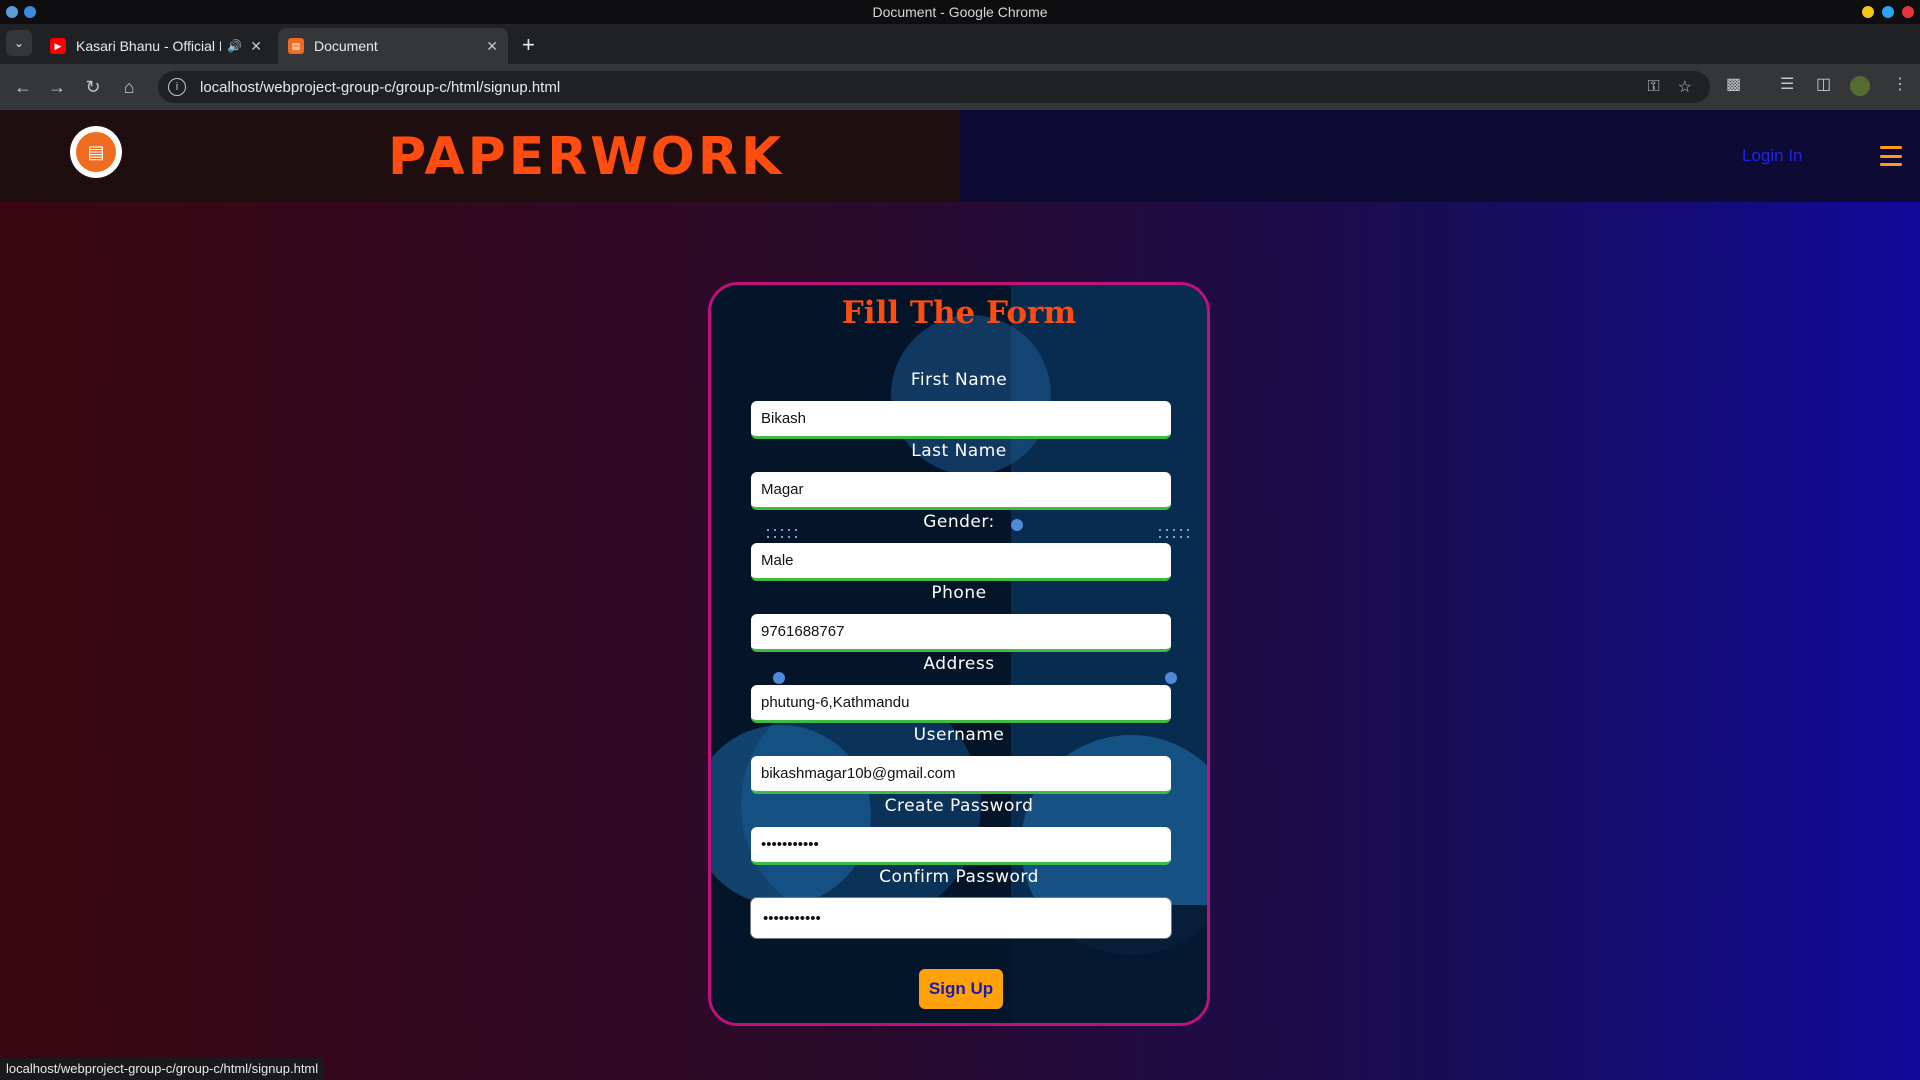 The width and height of the screenshot is (1920, 1080). I want to click on youtube-icon: ▶, so click(58, 46).